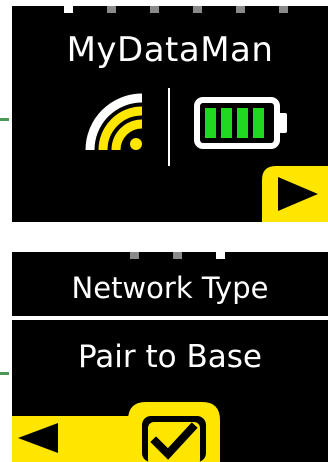 This screenshot has width=328, height=462. What do you see at coordinates (170, 318) in the screenshot?
I see `menu-separator` at bounding box center [170, 318].